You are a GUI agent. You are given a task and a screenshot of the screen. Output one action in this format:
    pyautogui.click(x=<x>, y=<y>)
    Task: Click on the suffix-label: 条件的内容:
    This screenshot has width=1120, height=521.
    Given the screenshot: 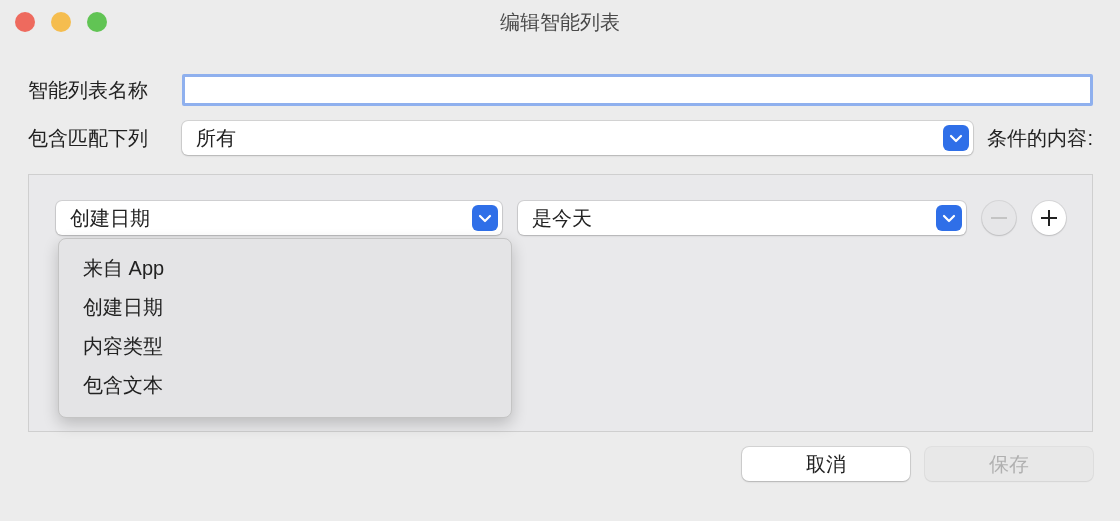 What is the action you would take?
    pyautogui.click(x=1040, y=138)
    